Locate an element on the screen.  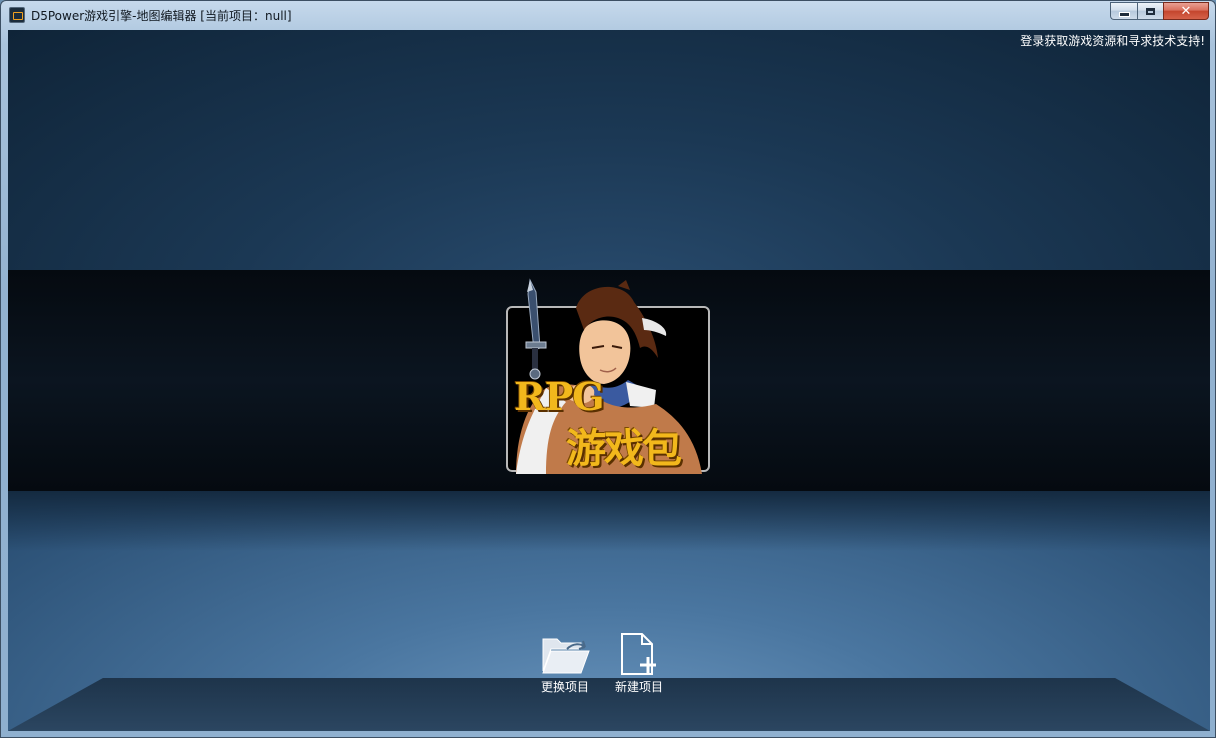
folder-open-icon is located at coordinates (566, 656).